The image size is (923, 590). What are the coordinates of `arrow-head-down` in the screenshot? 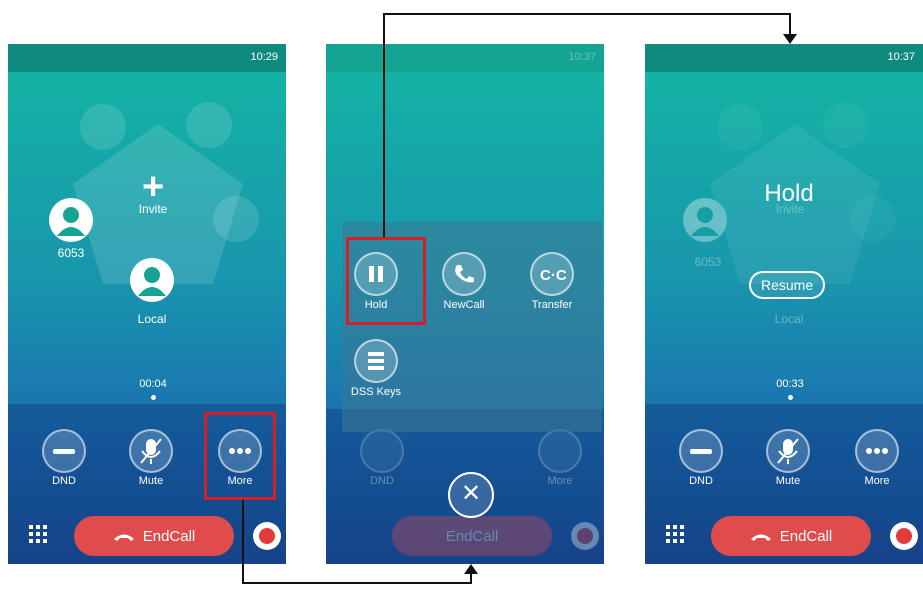 It's located at (790, 39).